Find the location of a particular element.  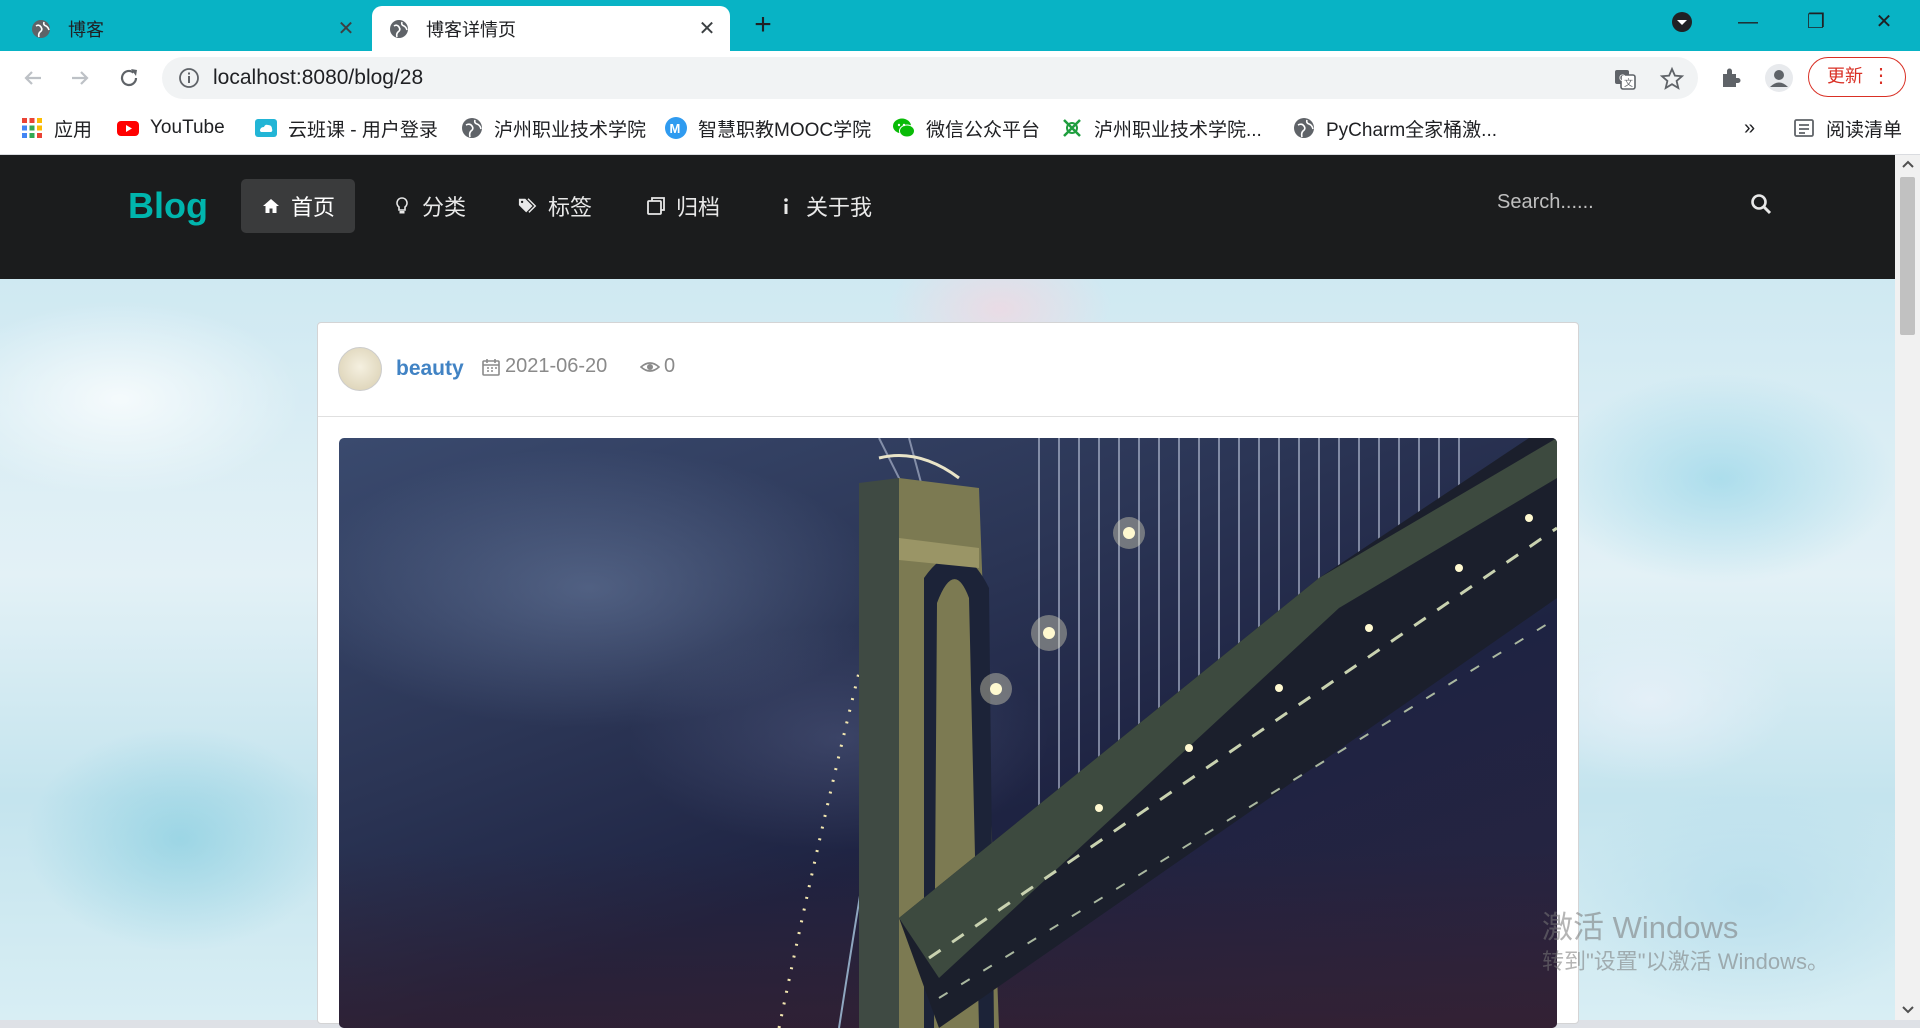

scroll-down-icon is located at coordinates (1908, 1010).